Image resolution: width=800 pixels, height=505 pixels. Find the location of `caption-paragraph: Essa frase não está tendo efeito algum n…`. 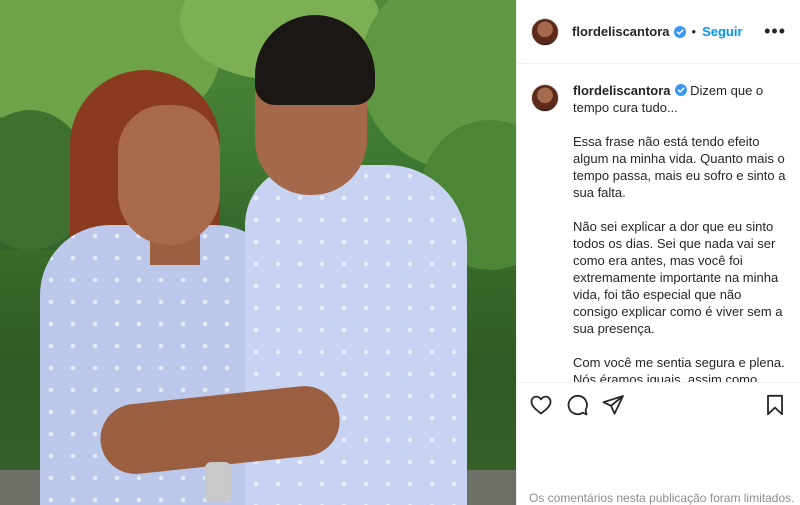

caption-paragraph: Essa frase não está tendo efeito algum n… is located at coordinates (679, 167).